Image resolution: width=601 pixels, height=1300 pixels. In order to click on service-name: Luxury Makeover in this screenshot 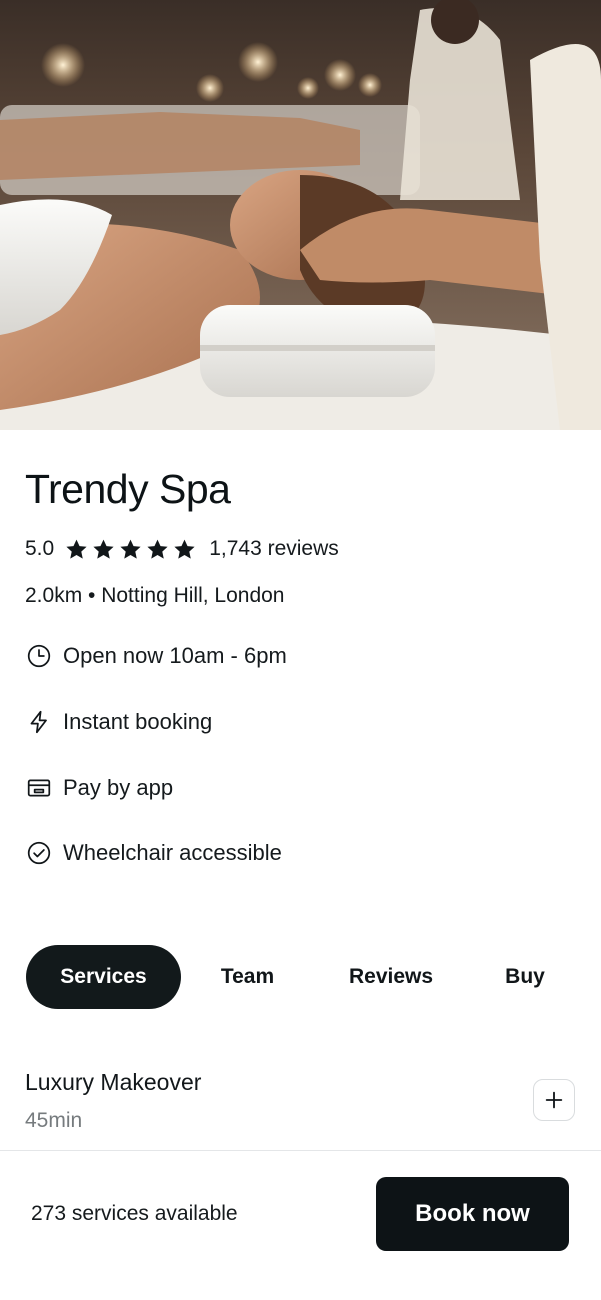, I will do `click(113, 1082)`.